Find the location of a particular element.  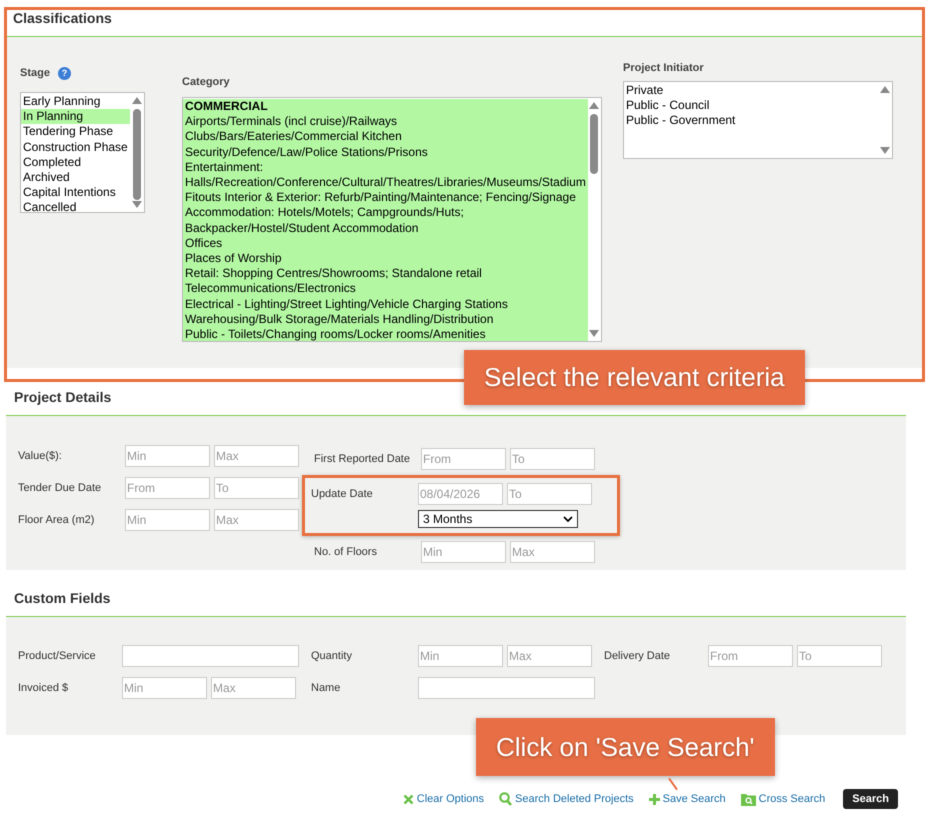

help-icon: ? is located at coordinates (64, 73).